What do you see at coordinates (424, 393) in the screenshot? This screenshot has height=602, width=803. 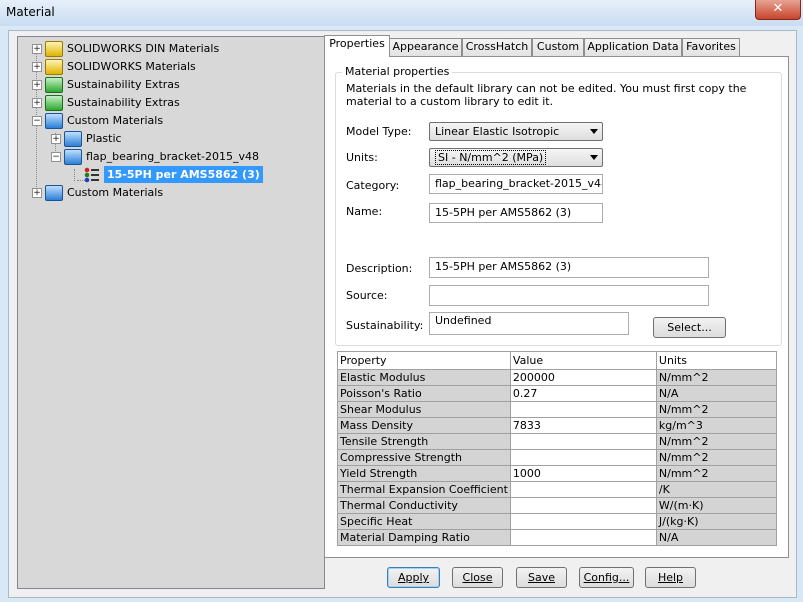 I see `property-name: Poisson's Ratio` at bounding box center [424, 393].